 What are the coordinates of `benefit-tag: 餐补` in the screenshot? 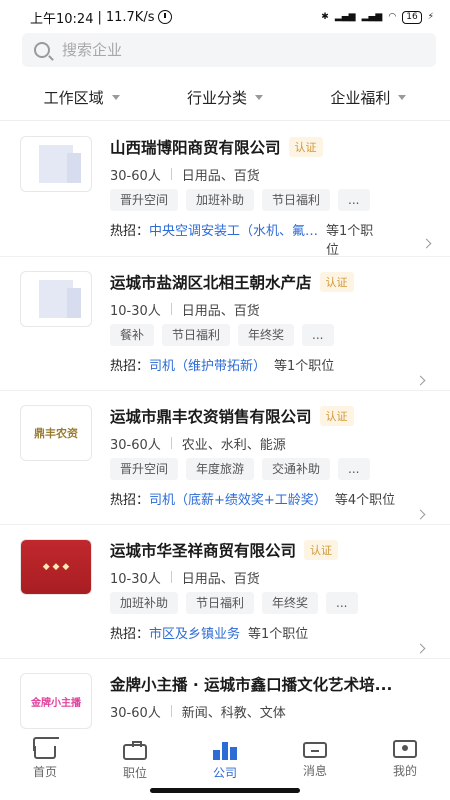 It's located at (132, 335).